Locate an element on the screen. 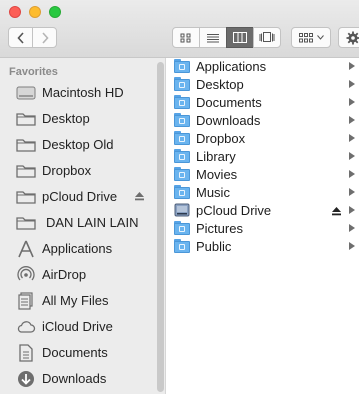  sidebar-item-desktop: Desktop is located at coordinates (77, 119).